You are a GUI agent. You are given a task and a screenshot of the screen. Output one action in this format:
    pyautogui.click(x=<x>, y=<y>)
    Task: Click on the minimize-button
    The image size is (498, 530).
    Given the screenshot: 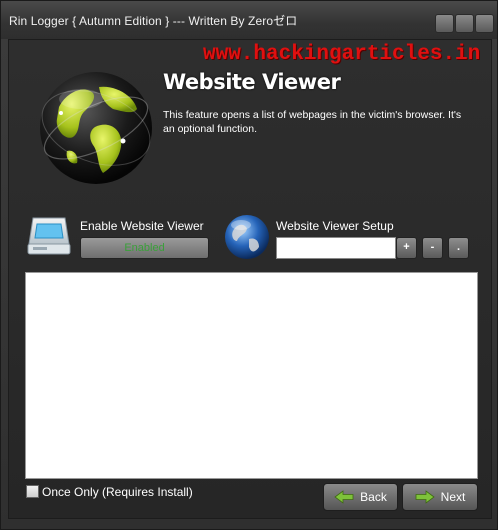 What is the action you would take?
    pyautogui.click(x=444, y=23)
    